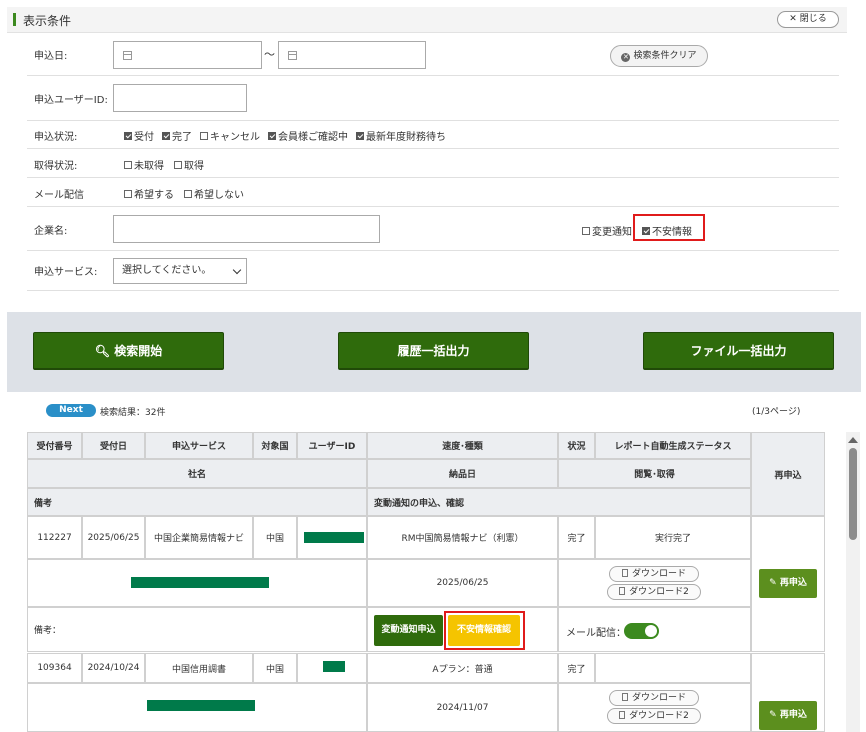 The image size is (866, 732). I want to click on mail-wanted: 希望する, so click(149, 193).